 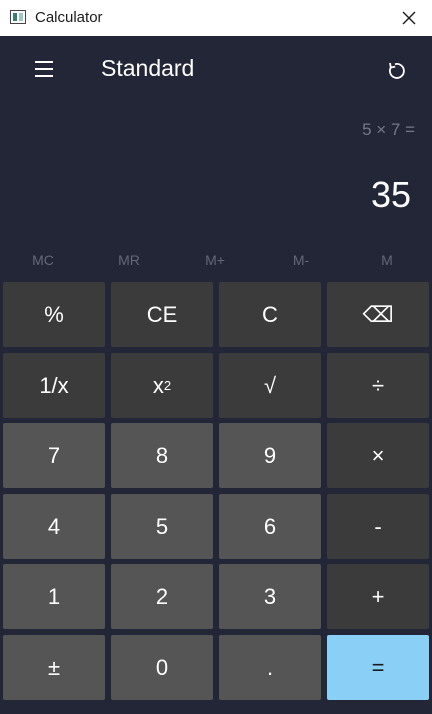 What do you see at coordinates (301, 260) in the screenshot?
I see `memory-subtract-button: M-` at bounding box center [301, 260].